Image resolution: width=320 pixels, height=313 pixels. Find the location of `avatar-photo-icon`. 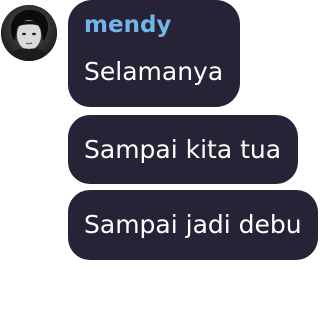

avatar-photo-icon is located at coordinates (29, 33).